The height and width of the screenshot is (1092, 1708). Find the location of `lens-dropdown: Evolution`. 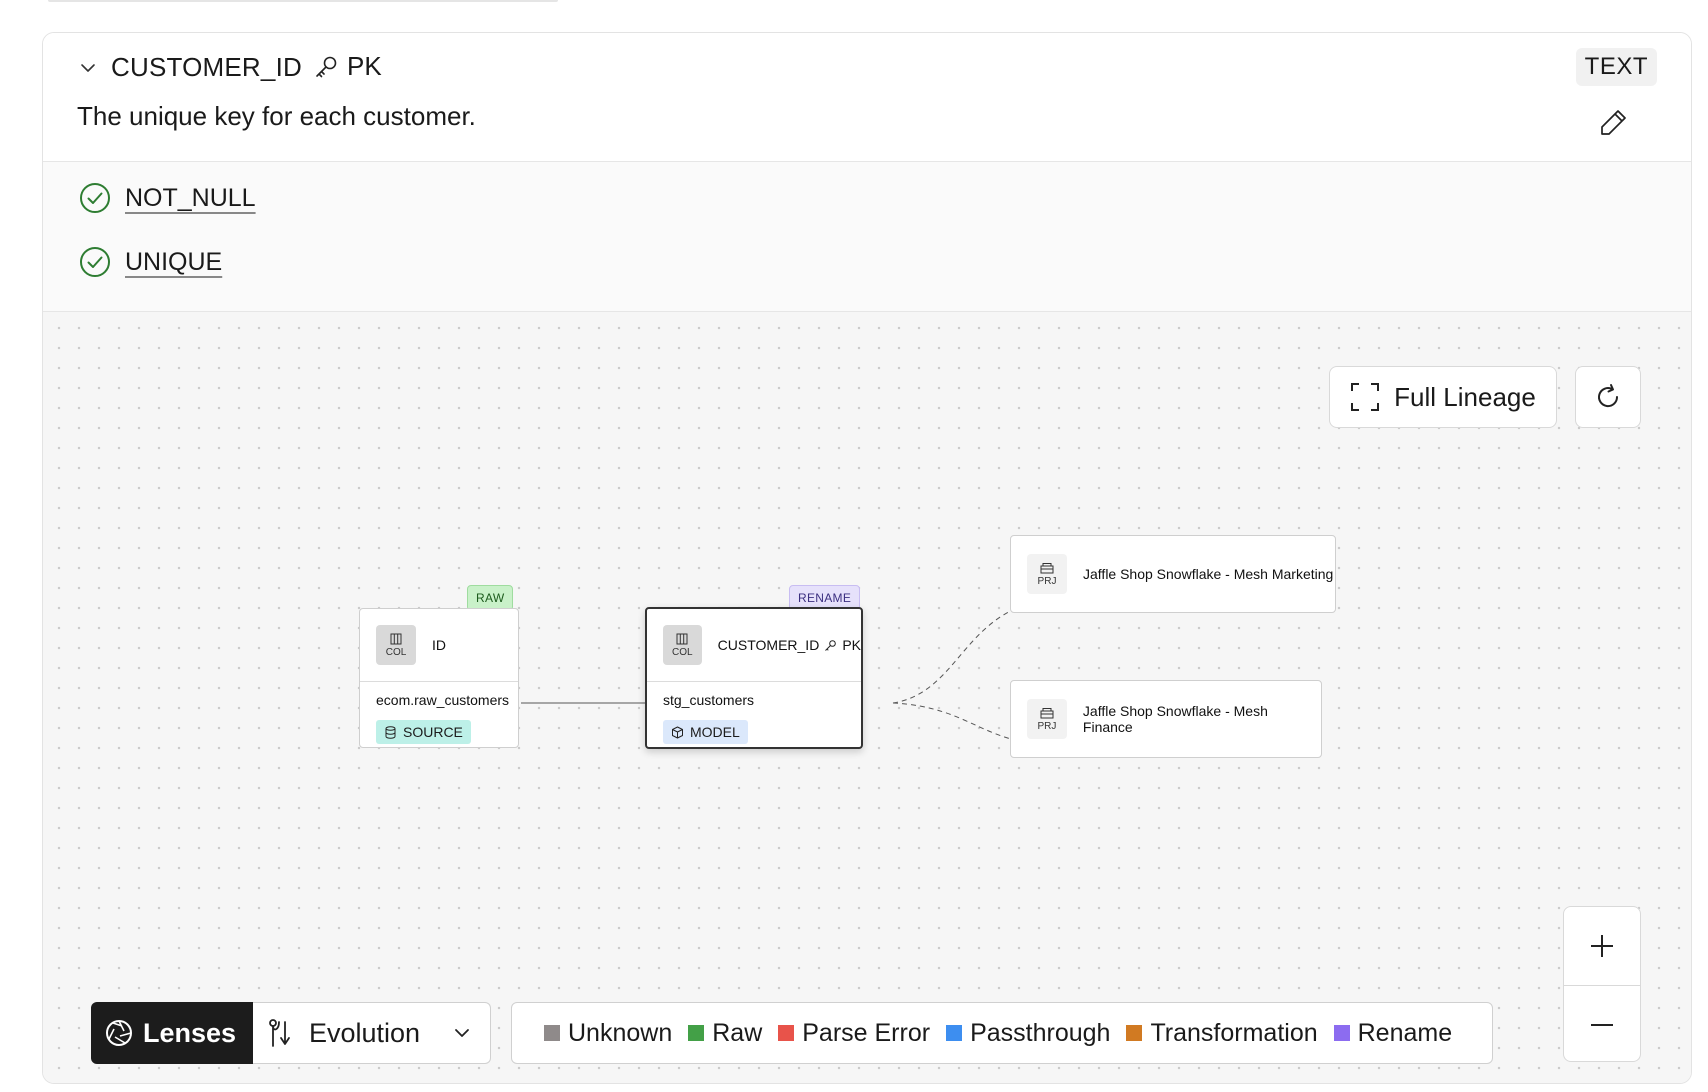

lens-dropdown: Evolution is located at coordinates (372, 1033).